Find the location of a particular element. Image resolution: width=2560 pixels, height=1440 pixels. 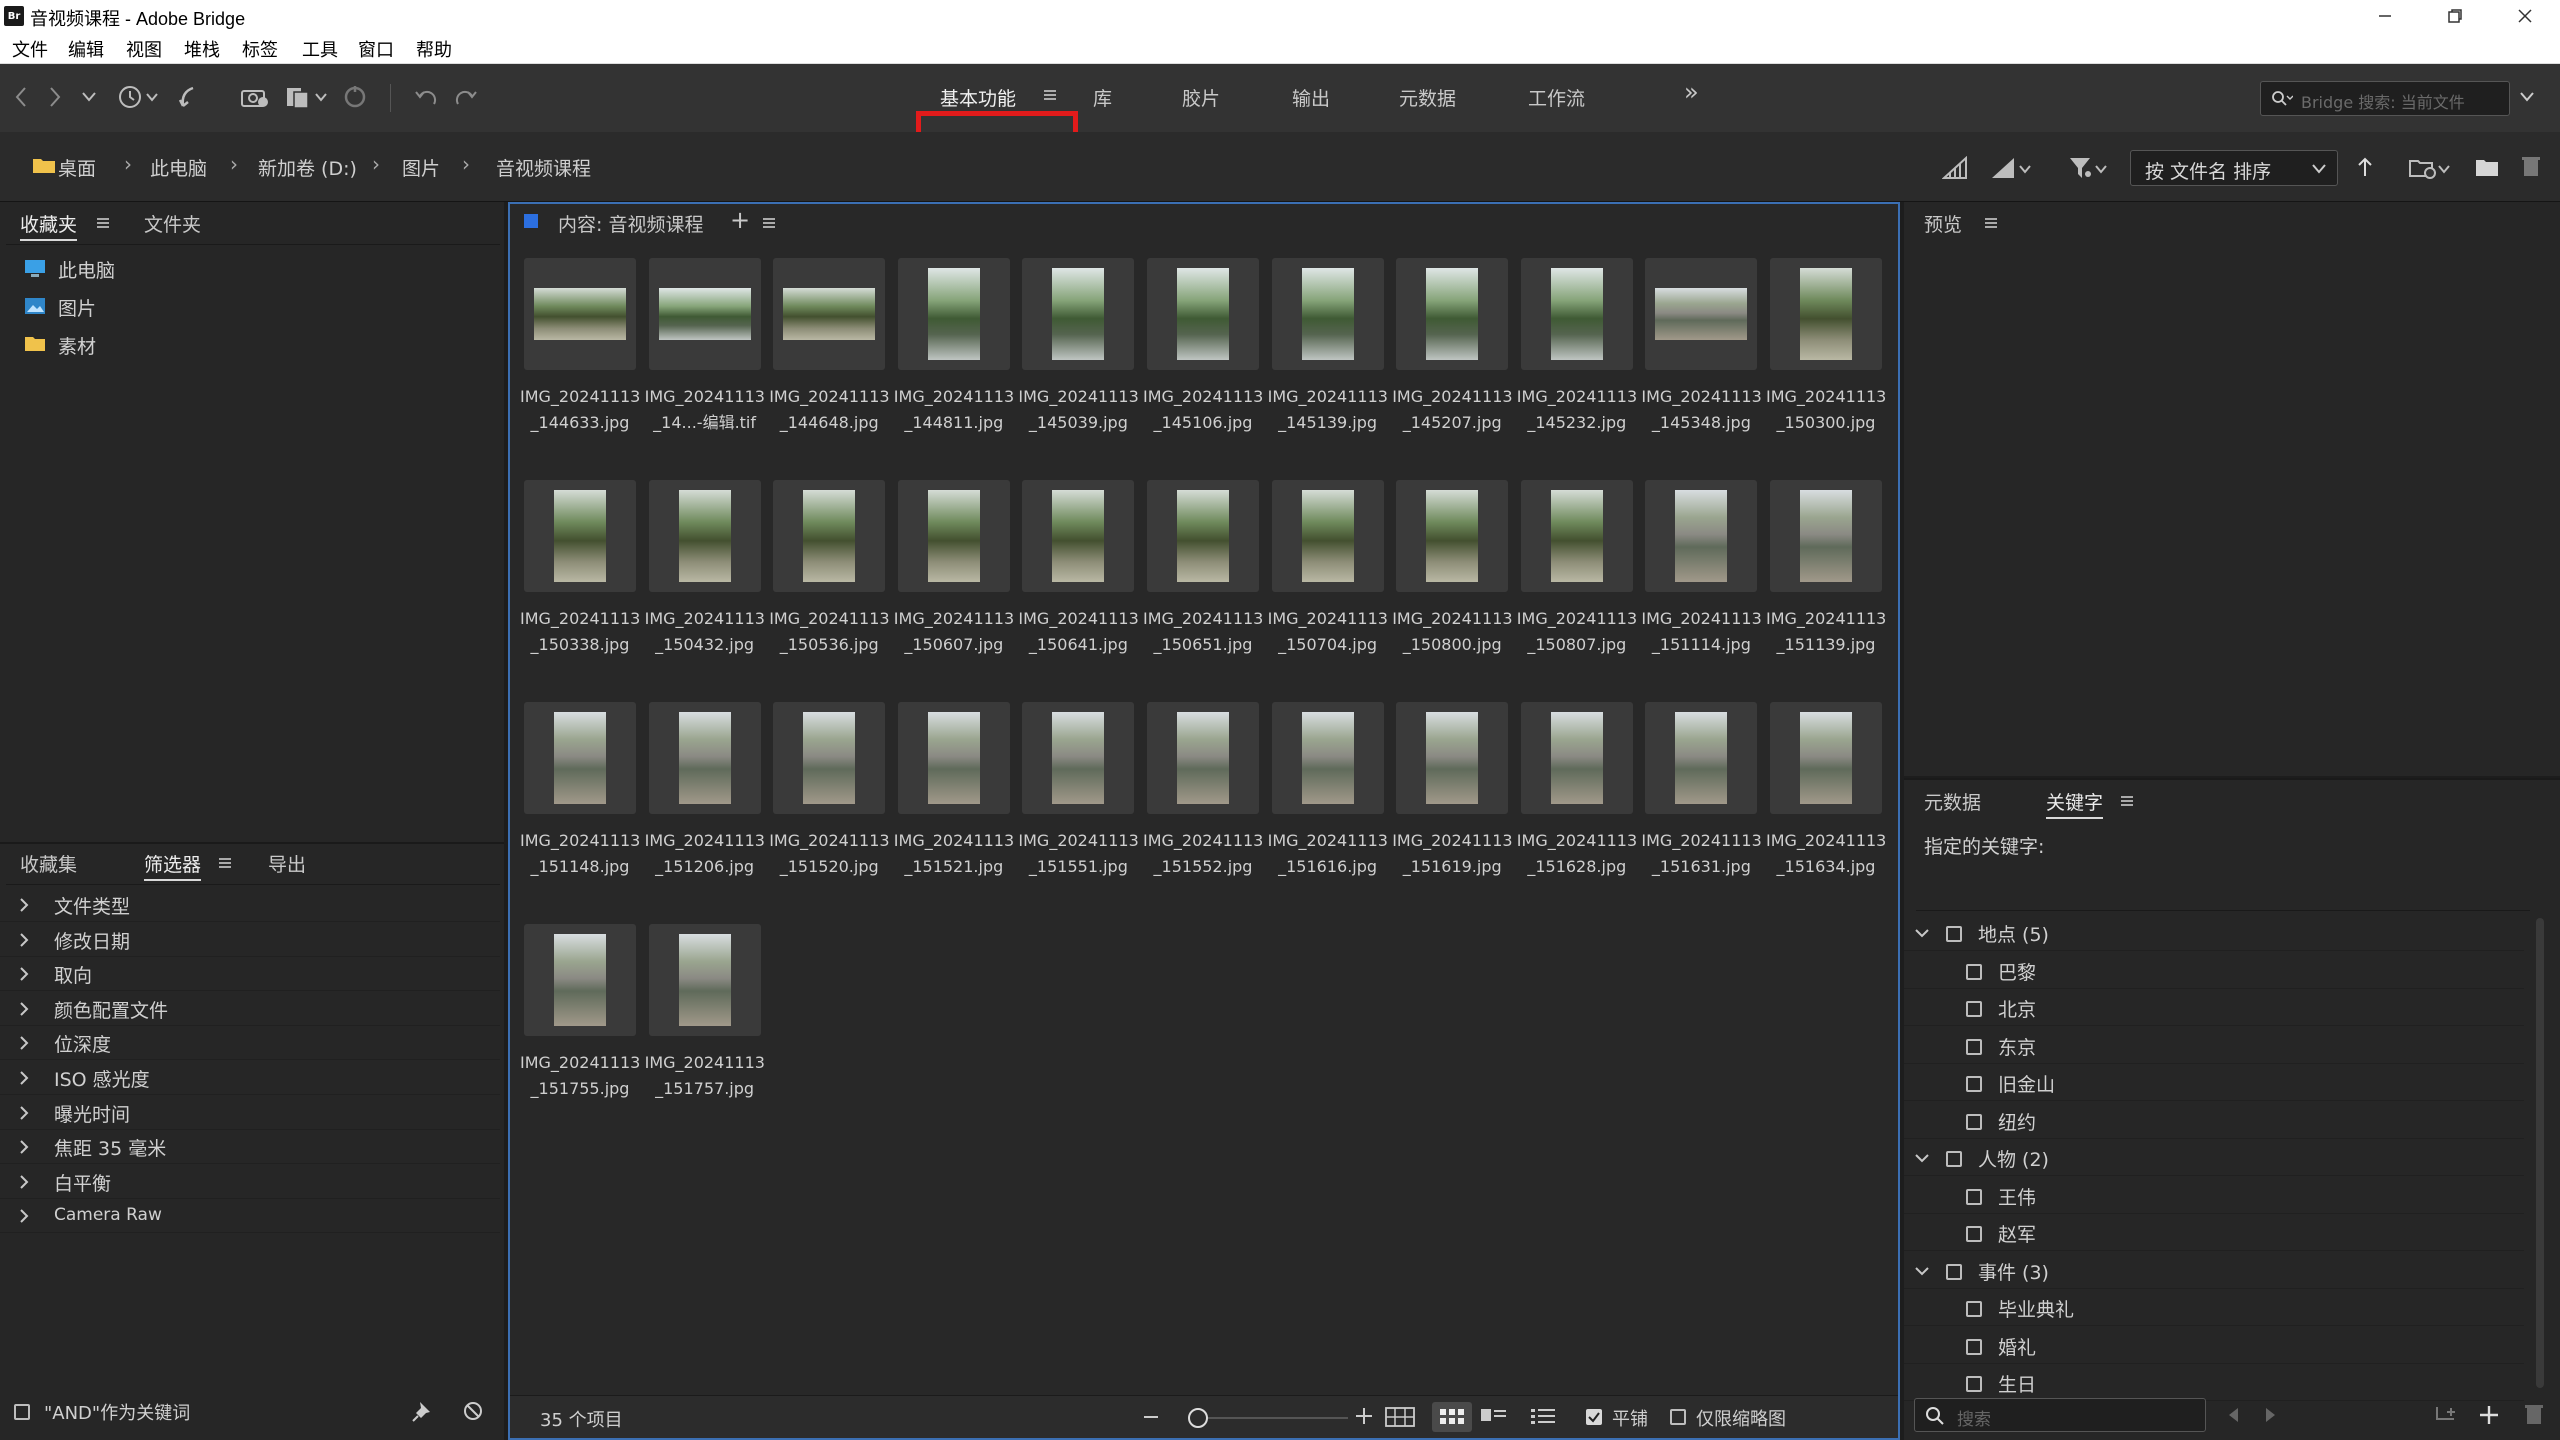

thumbnail-item: IMG_20241113 _14...-编辑.tif is located at coordinates (707, 358).